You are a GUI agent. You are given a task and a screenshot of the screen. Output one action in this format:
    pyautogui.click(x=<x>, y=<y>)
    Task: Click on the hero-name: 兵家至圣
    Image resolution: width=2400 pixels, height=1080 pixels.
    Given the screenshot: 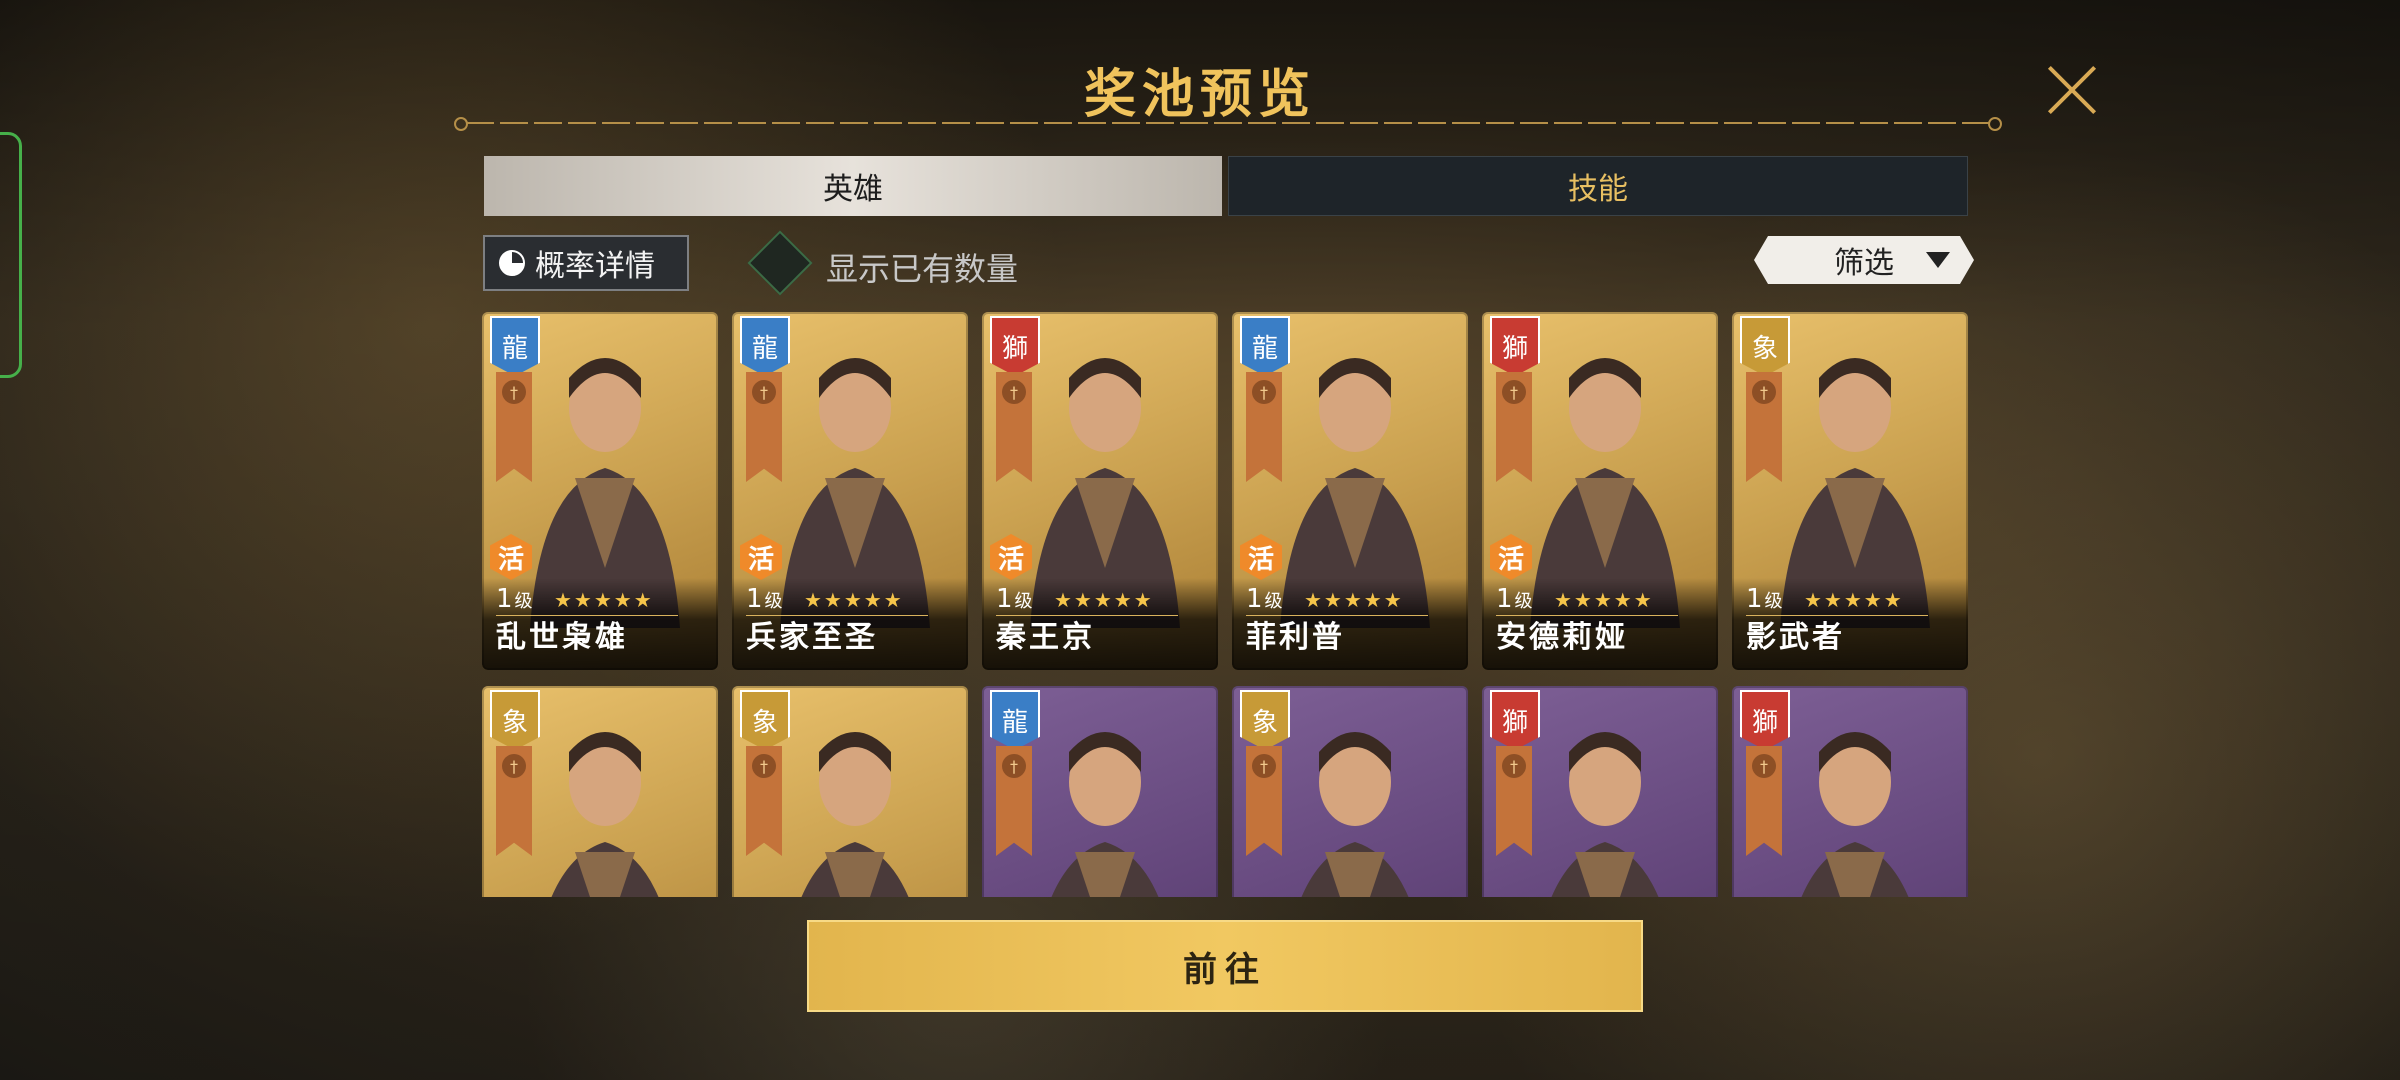 What is the action you would take?
    pyautogui.click(x=812, y=637)
    